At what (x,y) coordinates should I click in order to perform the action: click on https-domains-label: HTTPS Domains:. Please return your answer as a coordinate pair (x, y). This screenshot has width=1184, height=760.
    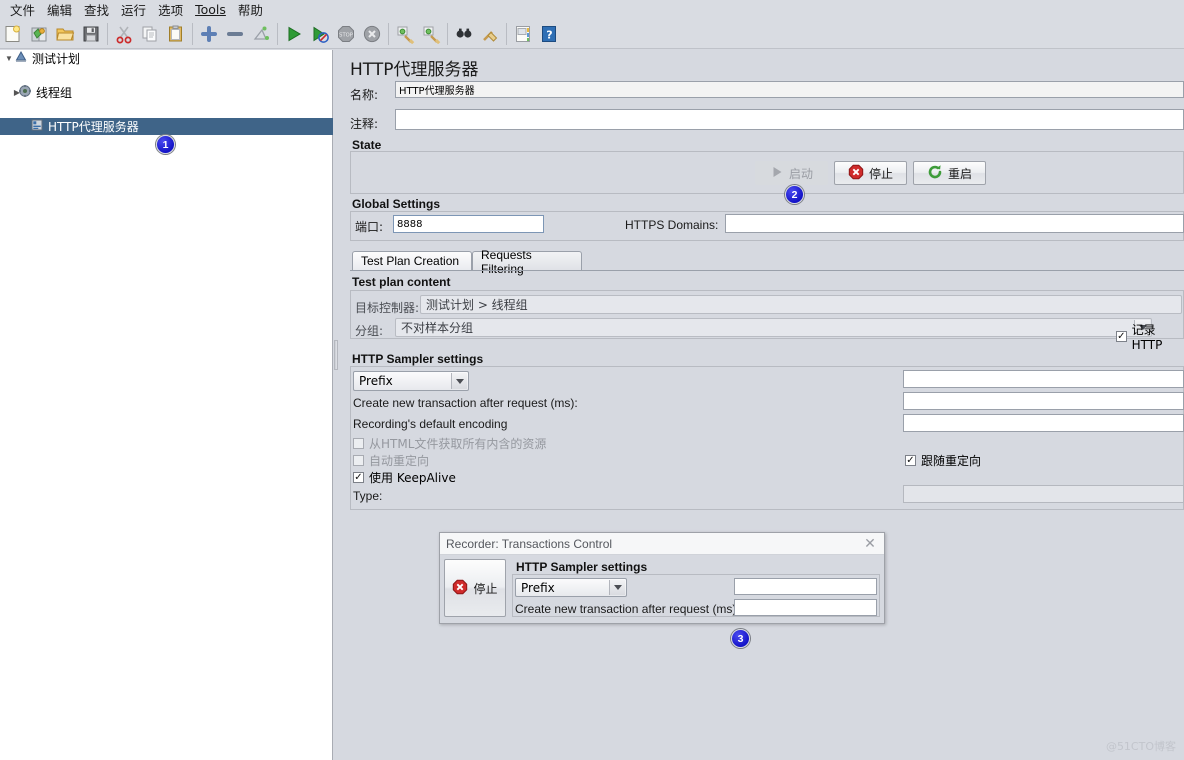
    Looking at the image, I should click on (672, 225).